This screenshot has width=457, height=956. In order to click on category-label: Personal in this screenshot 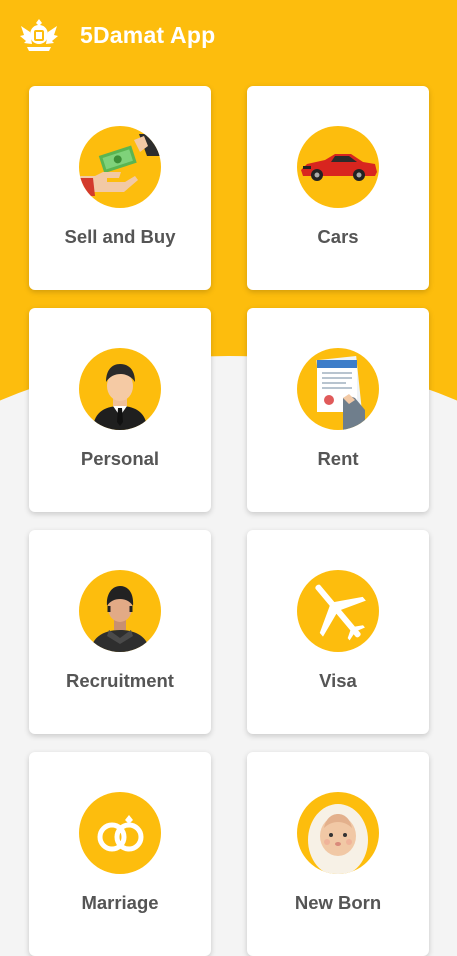, I will do `click(120, 458)`.